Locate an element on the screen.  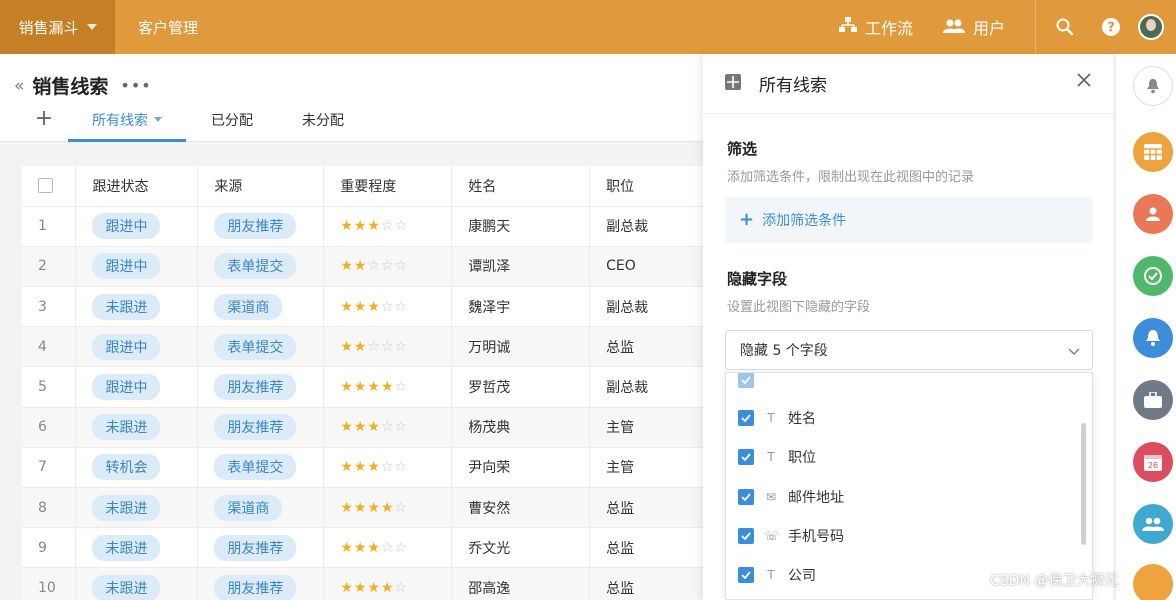
table-row: 4 跟进中 表单提交 ★★☆☆☆ 万明诚 总监 is located at coordinates (372, 347).